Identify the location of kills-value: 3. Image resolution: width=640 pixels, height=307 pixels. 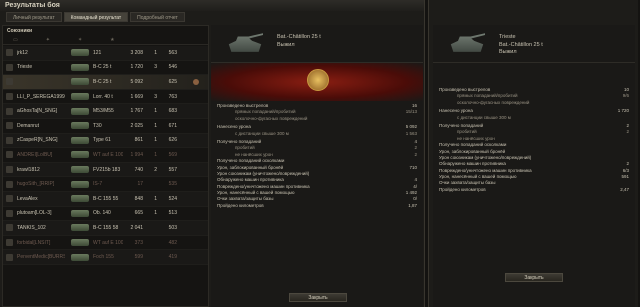
(155, 67).